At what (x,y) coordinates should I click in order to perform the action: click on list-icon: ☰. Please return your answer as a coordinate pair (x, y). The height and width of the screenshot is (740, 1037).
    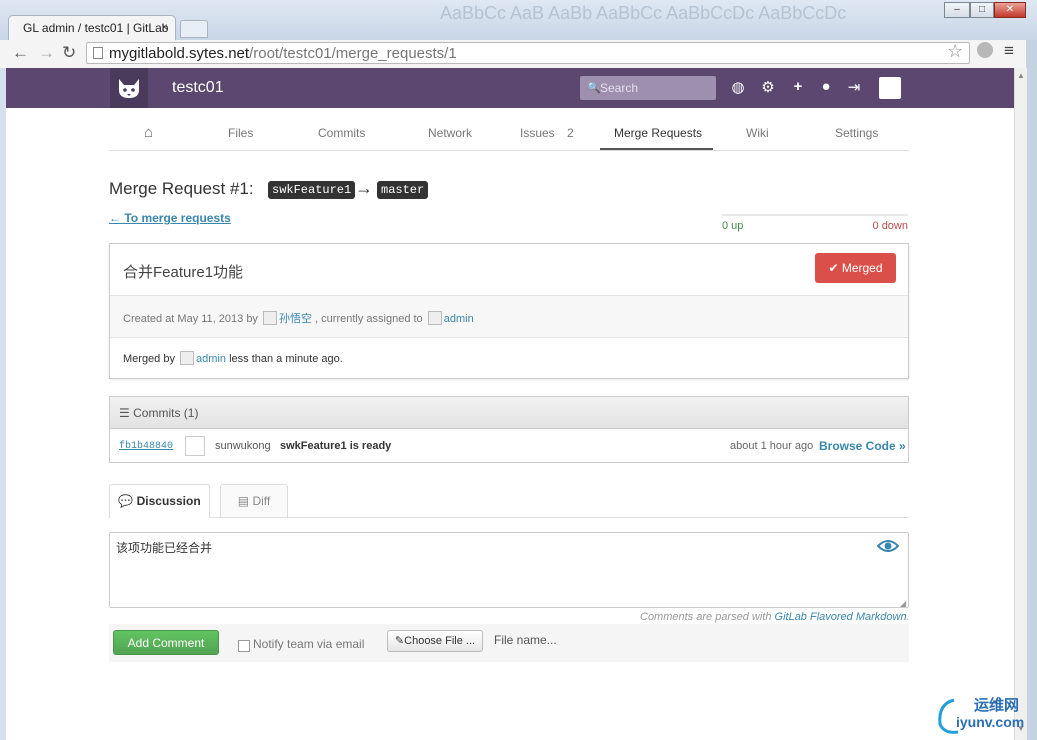
    Looking at the image, I should click on (124, 413).